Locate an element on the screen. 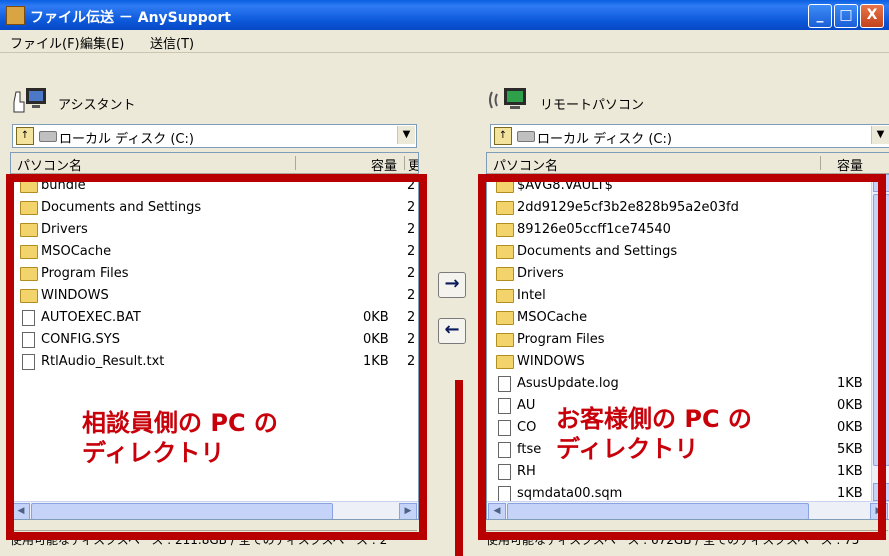 This screenshot has height=556, width=889. list-item: 2dd9129e5cf3b2e828b95a2e03fd is located at coordinates (688, 208).